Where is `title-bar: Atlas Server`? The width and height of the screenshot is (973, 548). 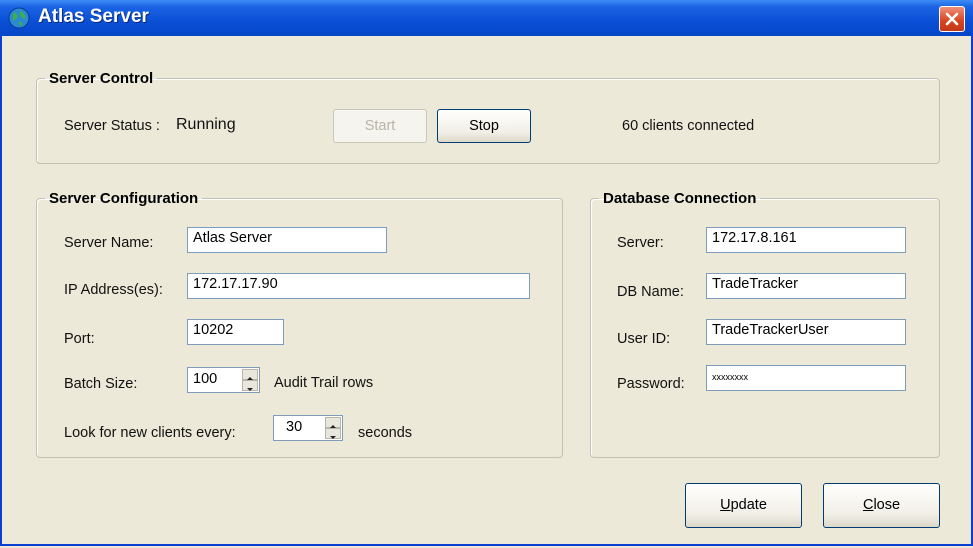
title-bar: Atlas Server is located at coordinates (486, 18).